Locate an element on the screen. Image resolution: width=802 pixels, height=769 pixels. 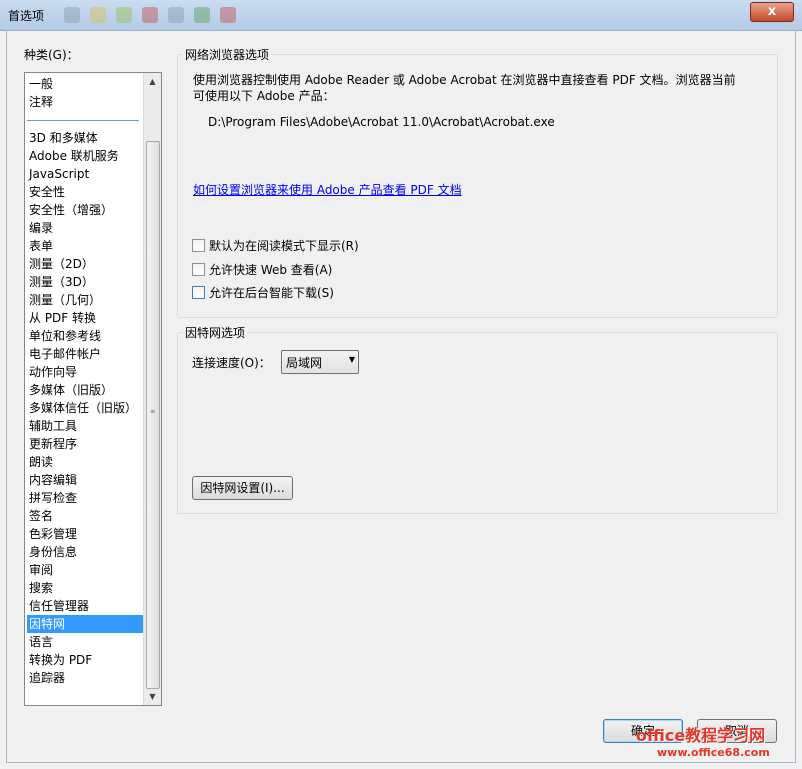
sidebar-item: 更新程序 is located at coordinates (86, 444).